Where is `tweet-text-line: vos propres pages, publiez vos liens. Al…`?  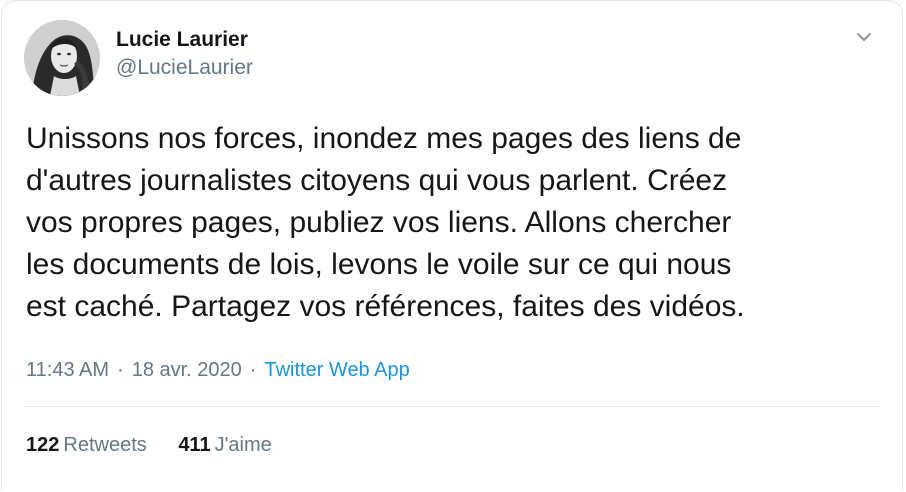
tweet-text-line: vos propres pages, publiez vos liens. Al… is located at coordinates (379, 222).